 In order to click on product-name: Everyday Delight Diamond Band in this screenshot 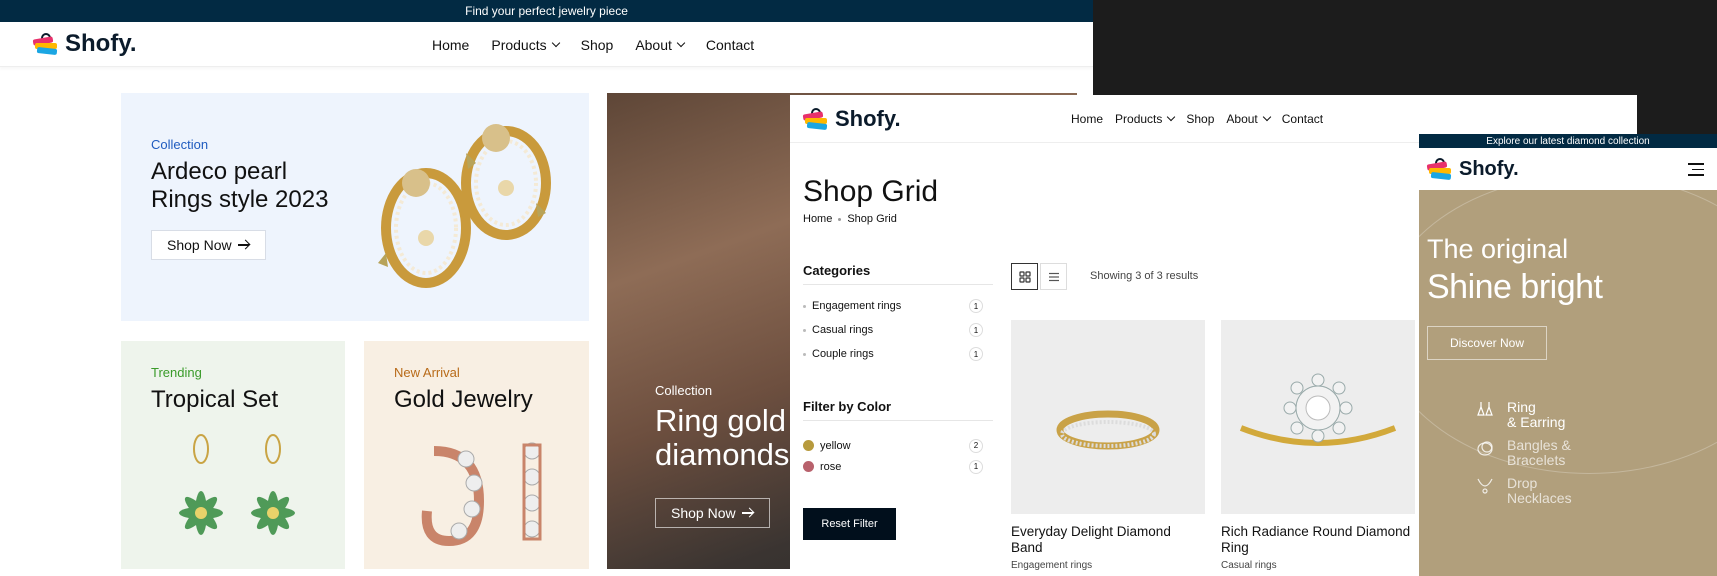, I will do `click(1108, 540)`.